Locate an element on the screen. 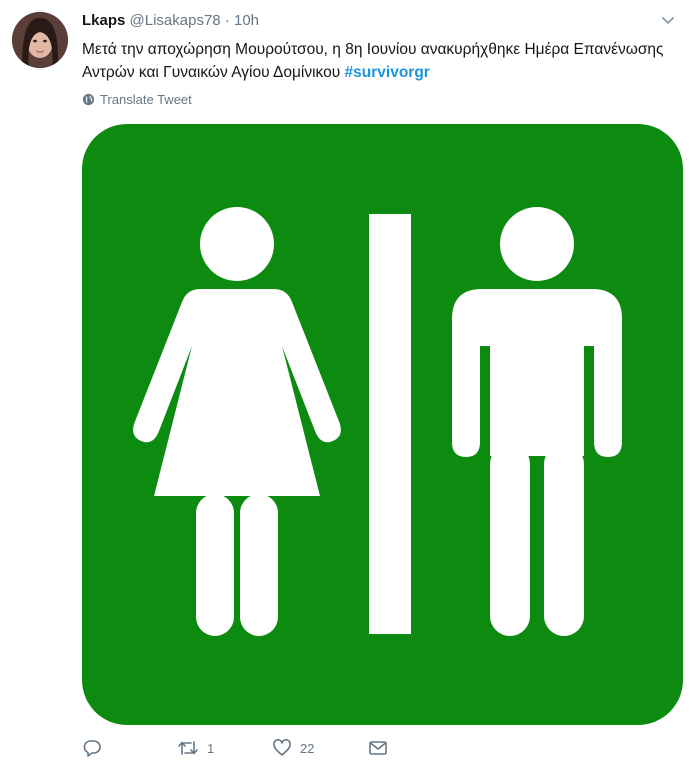 Image resolution: width=693 pixels, height=768 pixels. direct-message-button is located at coordinates (378, 748).